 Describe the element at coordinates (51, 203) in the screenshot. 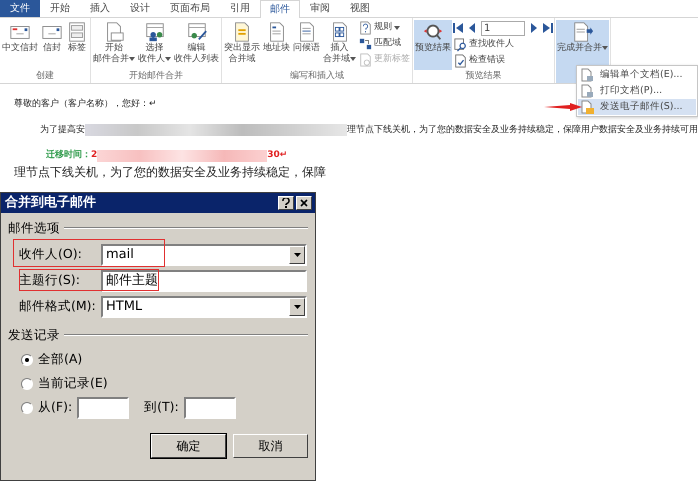

I see `dialog-title: 合并到电子邮件` at that location.